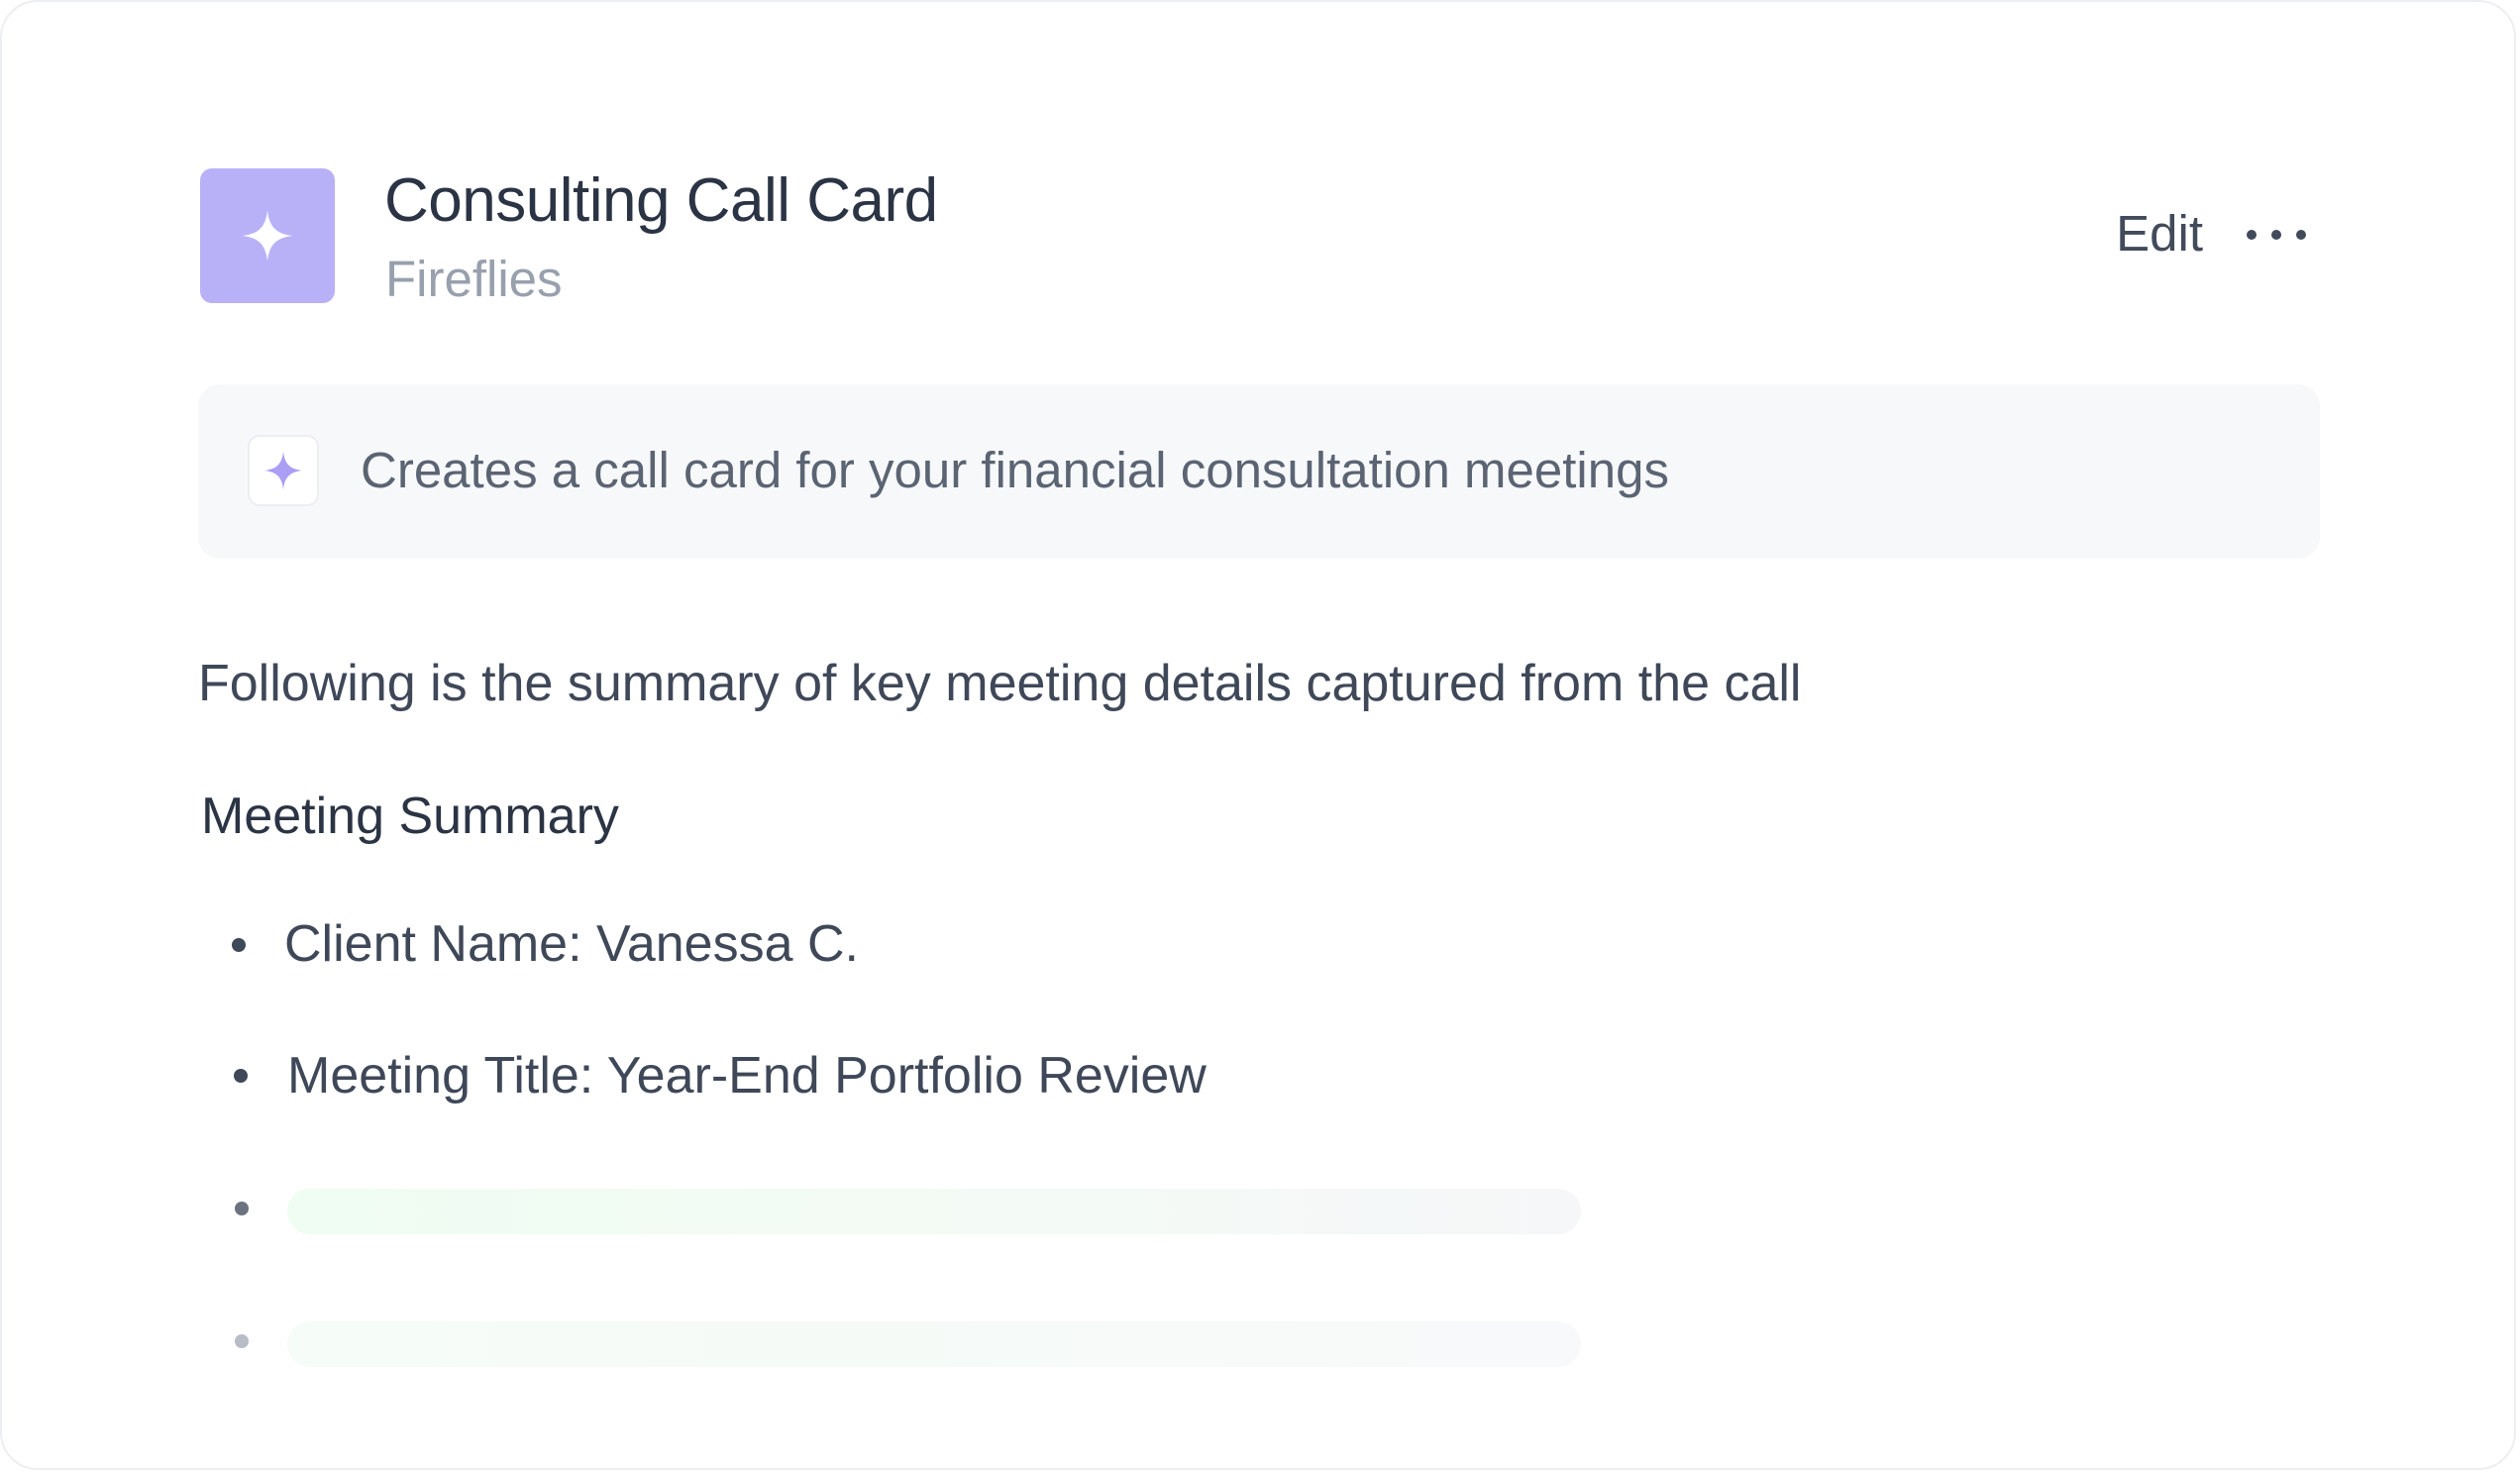 The image size is (2520, 1474). What do you see at coordinates (747, 1076) in the screenshot?
I see `list-item: Meeting Title: Year-End Portfolio Review` at bounding box center [747, 1076].